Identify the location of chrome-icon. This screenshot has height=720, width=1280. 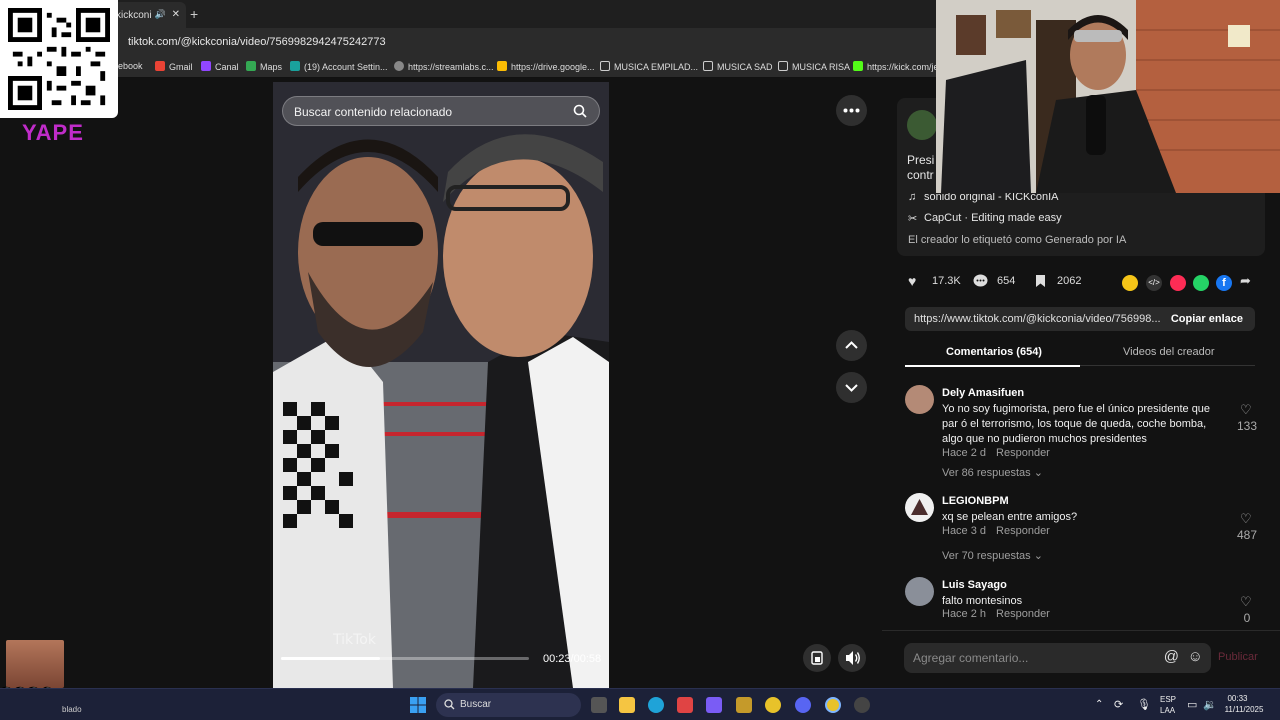
(773, 705).